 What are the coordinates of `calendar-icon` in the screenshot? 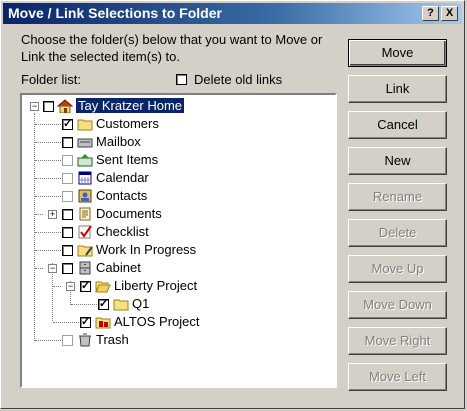 It's located at (85, 178).